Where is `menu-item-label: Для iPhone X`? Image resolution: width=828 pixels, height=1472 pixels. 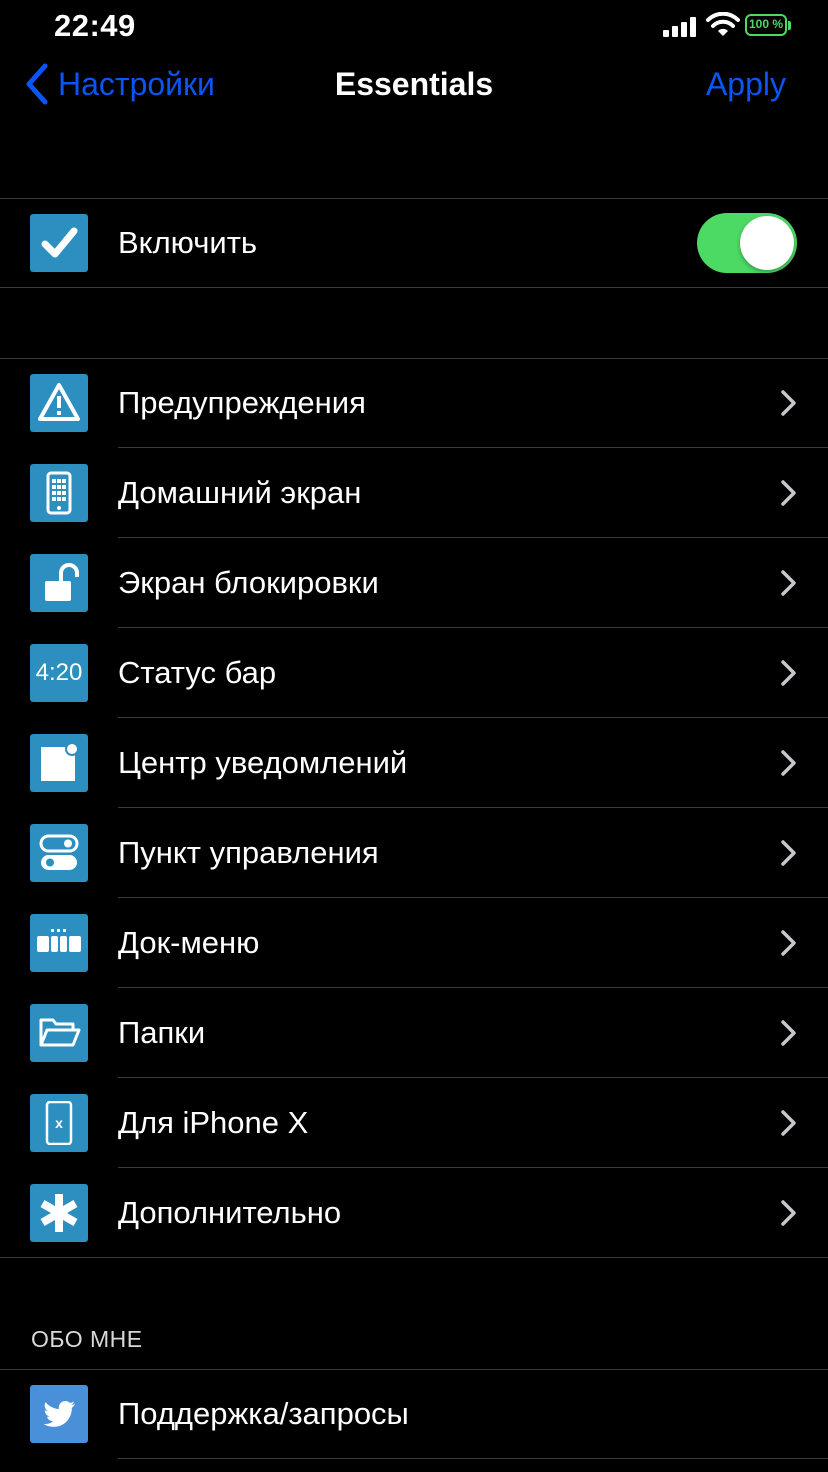
menu-item-label: Для iPhone X is located at coordinates (213, 1122).